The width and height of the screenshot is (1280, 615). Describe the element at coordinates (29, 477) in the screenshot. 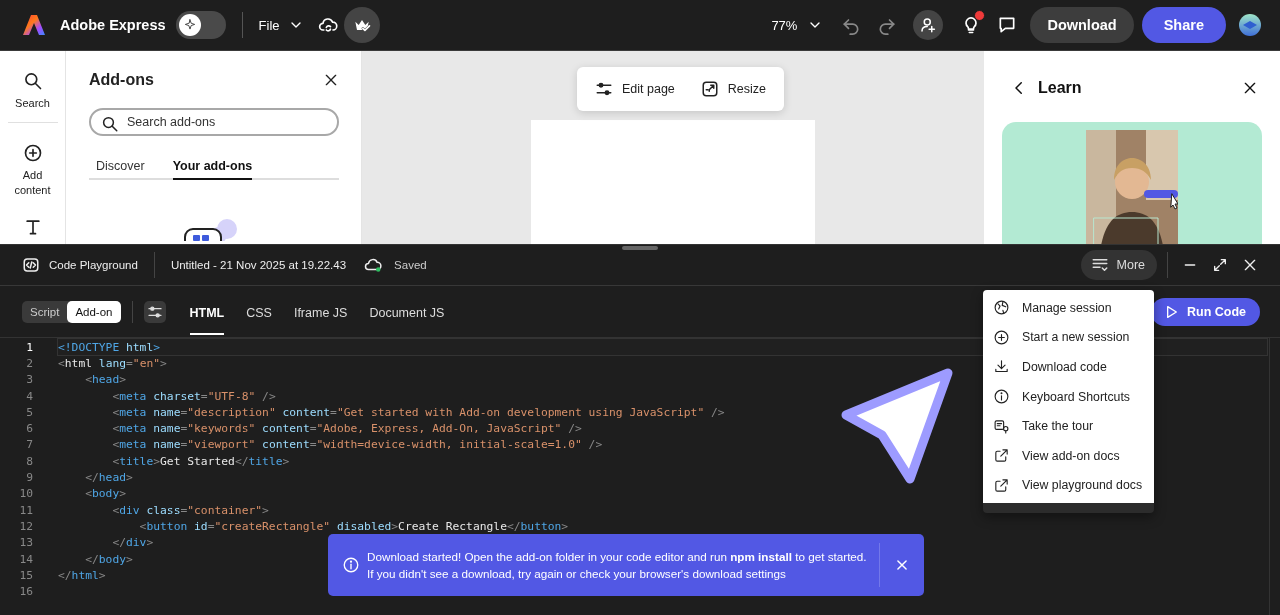

I see `line-number: 9` at that location.